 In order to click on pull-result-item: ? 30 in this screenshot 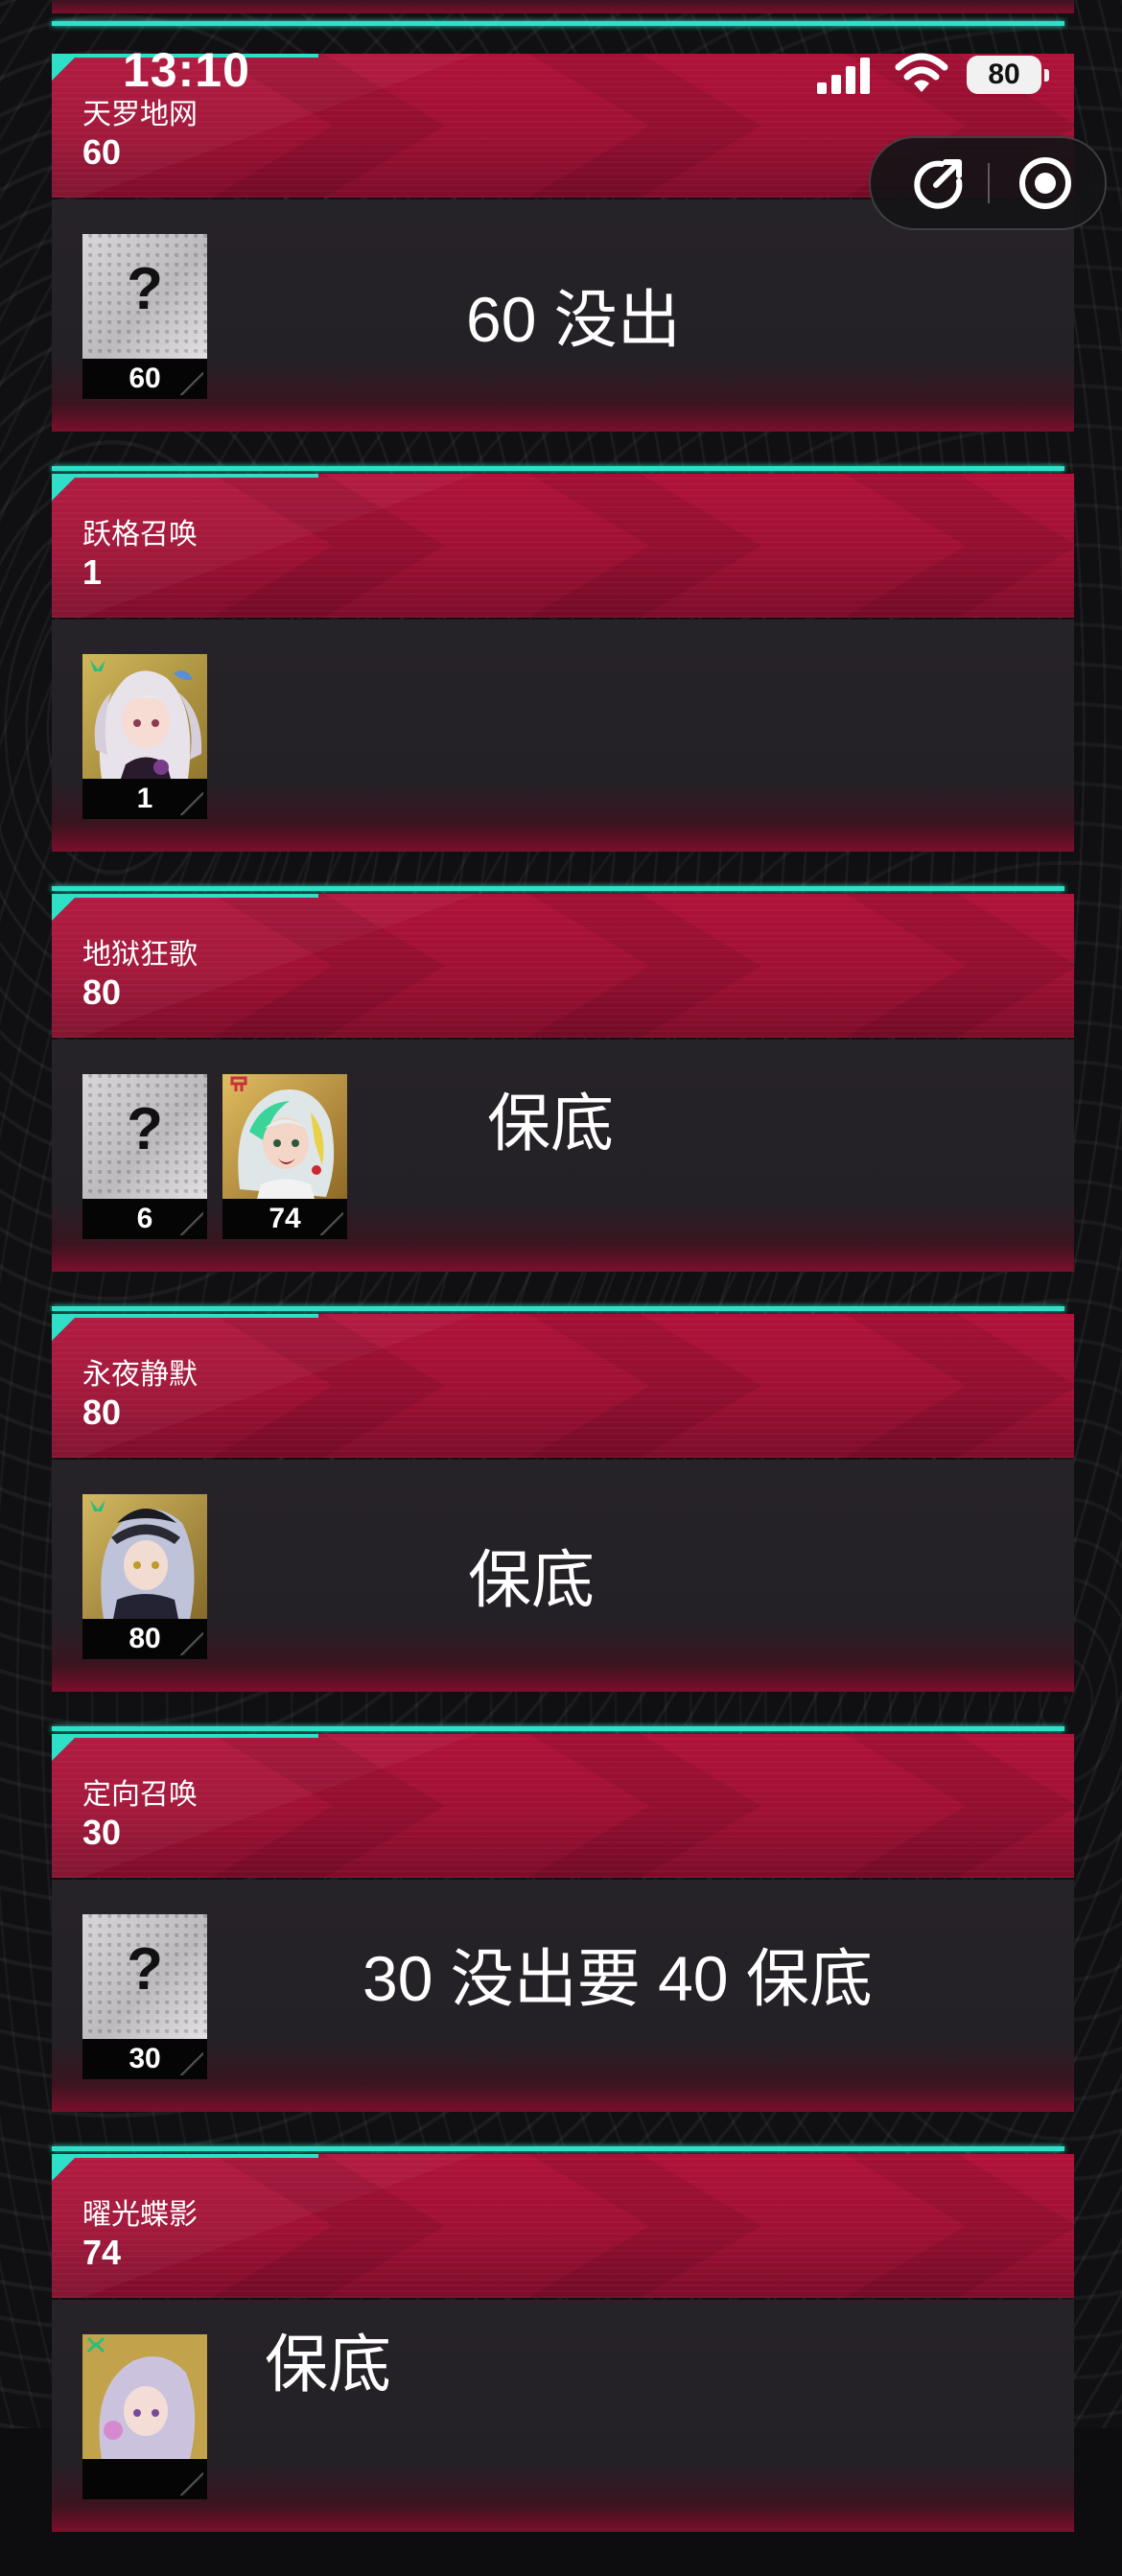, I will do `click(144, 1996)`.